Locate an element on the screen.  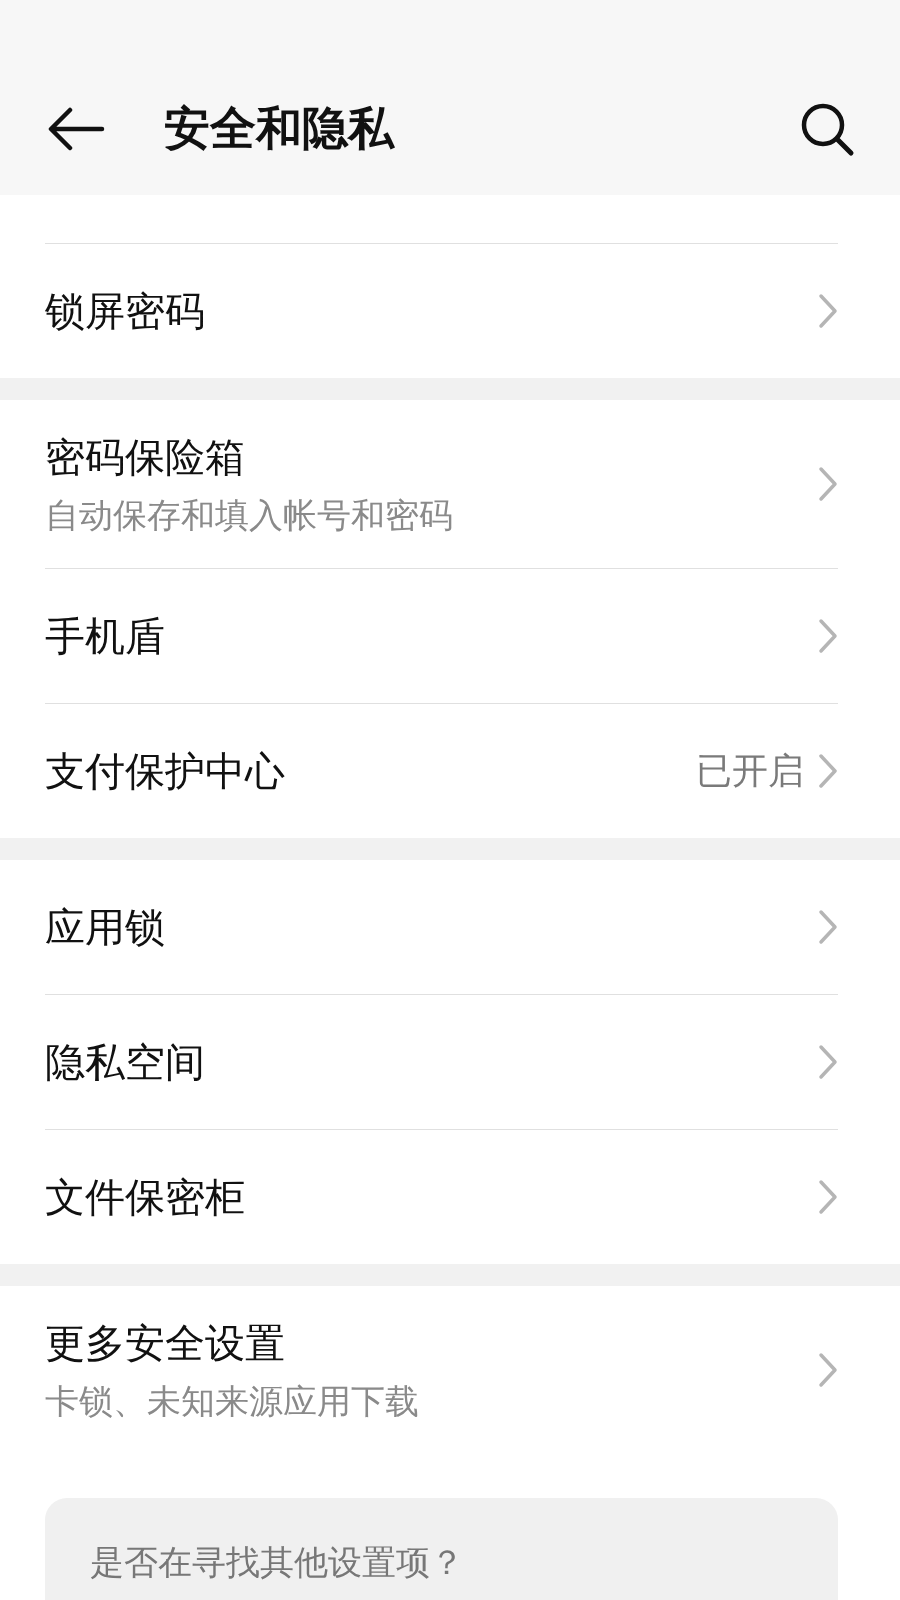
suggestion-text: 是否在寻找其他设置项？ is located at coordinates (277, 1562).